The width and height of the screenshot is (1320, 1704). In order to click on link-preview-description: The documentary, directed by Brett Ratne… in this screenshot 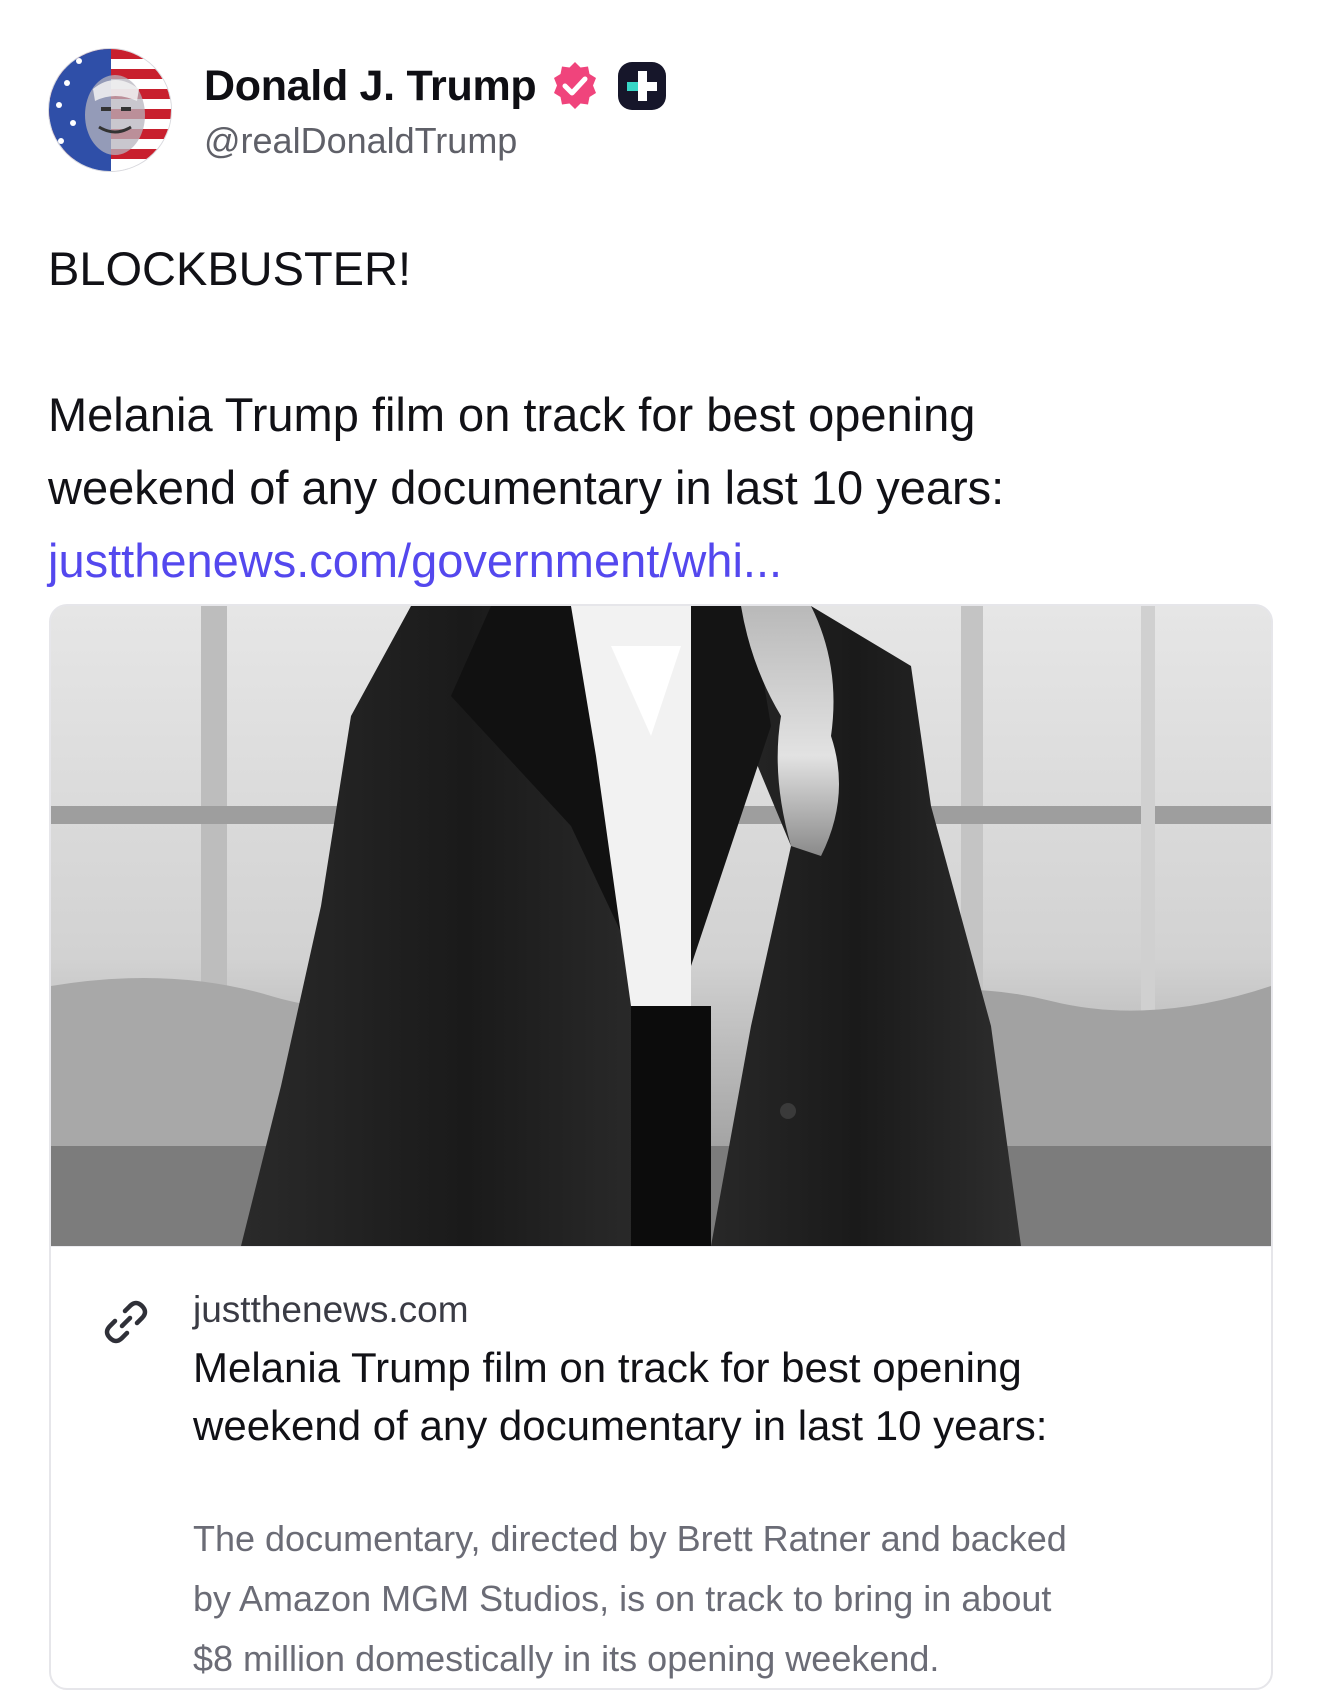, I will do `click(718, 1598)`.